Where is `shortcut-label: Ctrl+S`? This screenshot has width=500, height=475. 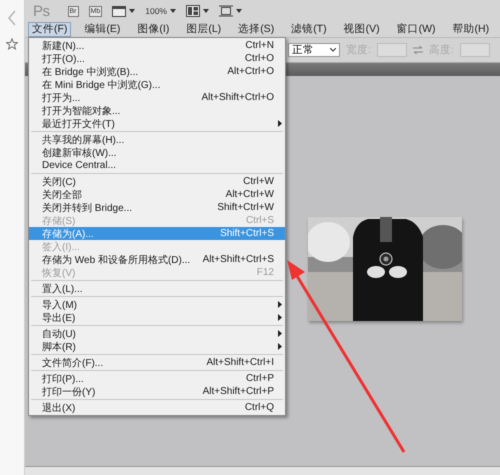
shortcut-label: Ctrl+S is located at coordinates (260, 220).